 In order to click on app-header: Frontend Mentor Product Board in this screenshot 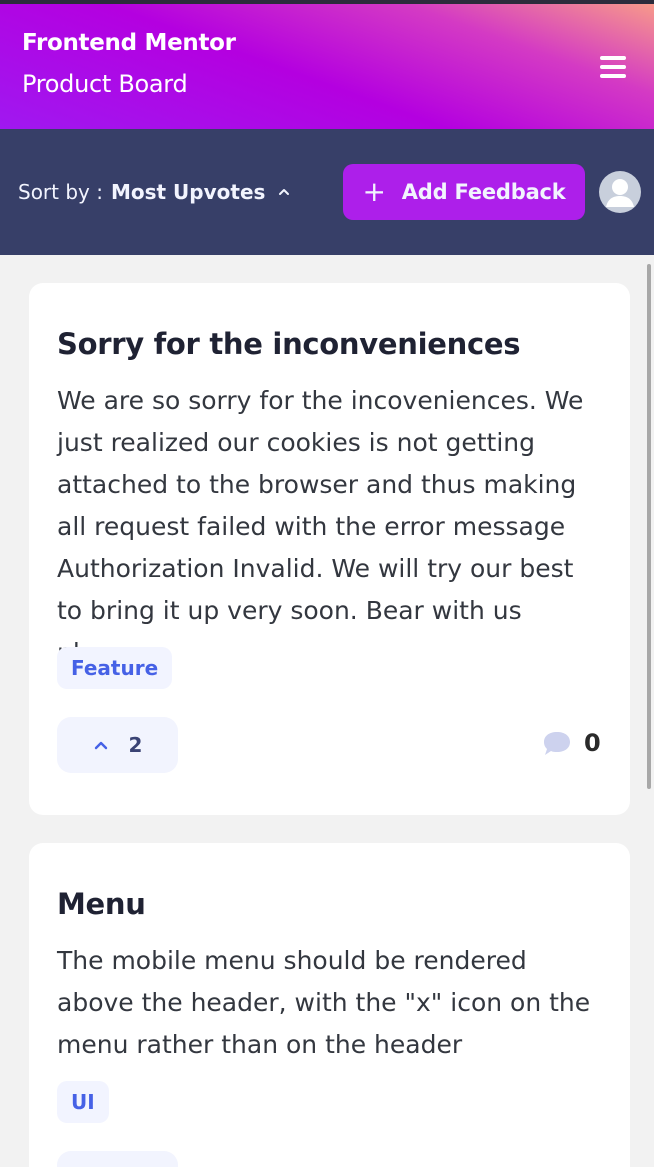, I will do `click(327, 66)`.